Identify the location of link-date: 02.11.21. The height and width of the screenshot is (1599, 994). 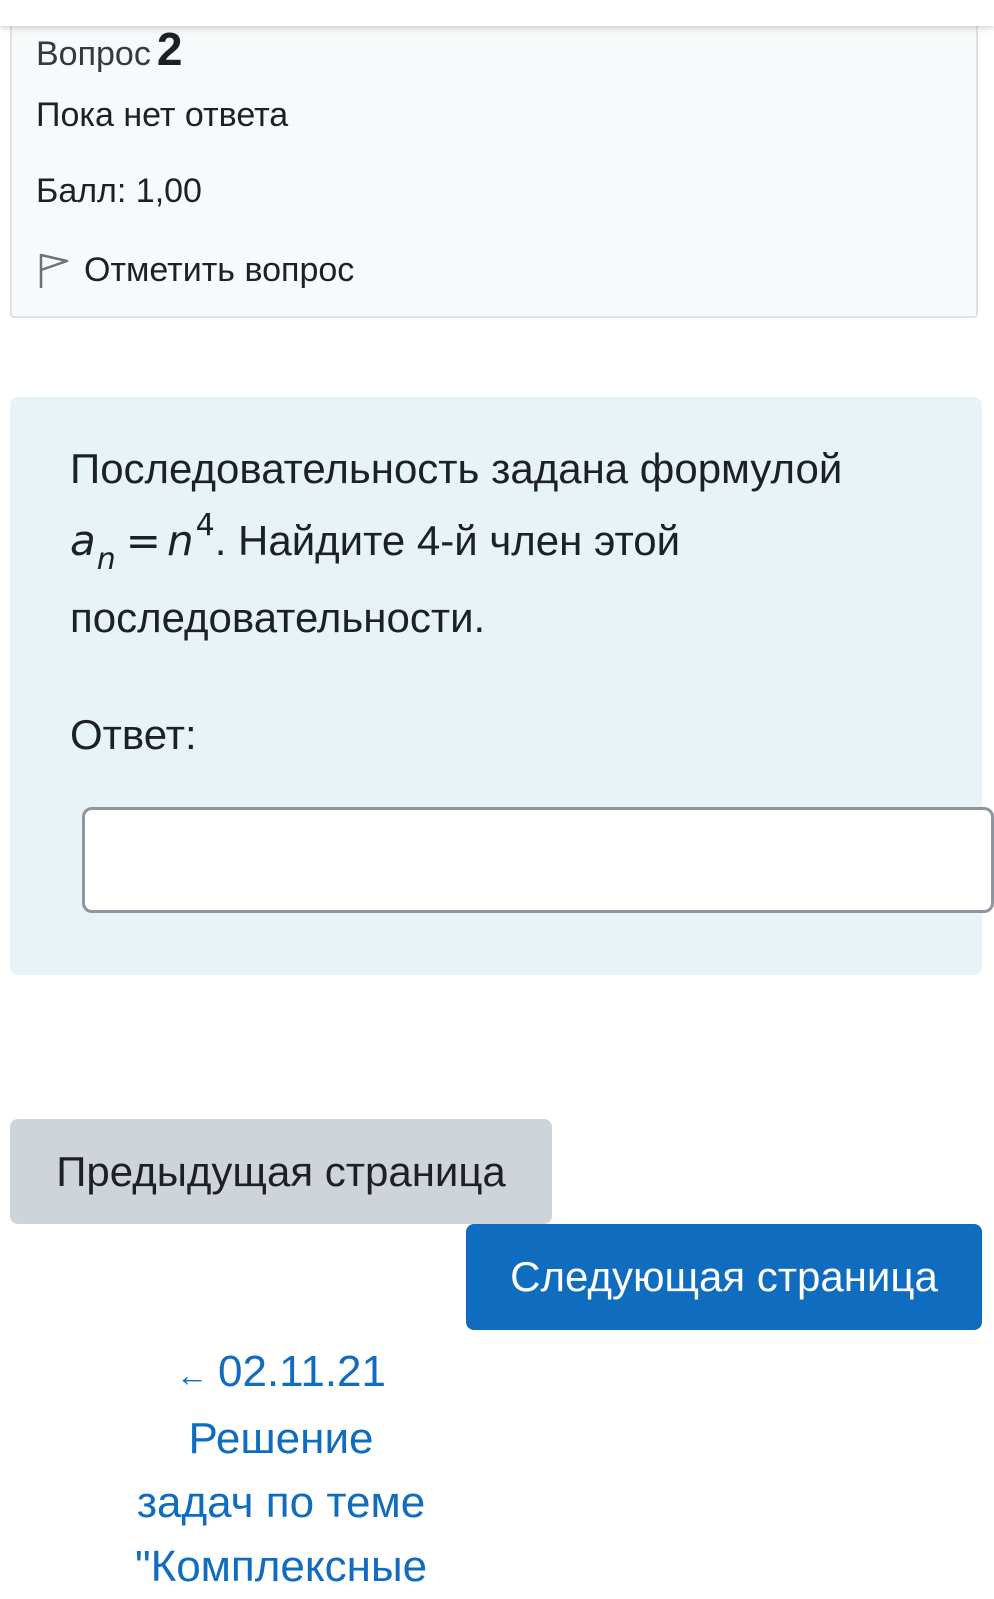
(301, 1371).